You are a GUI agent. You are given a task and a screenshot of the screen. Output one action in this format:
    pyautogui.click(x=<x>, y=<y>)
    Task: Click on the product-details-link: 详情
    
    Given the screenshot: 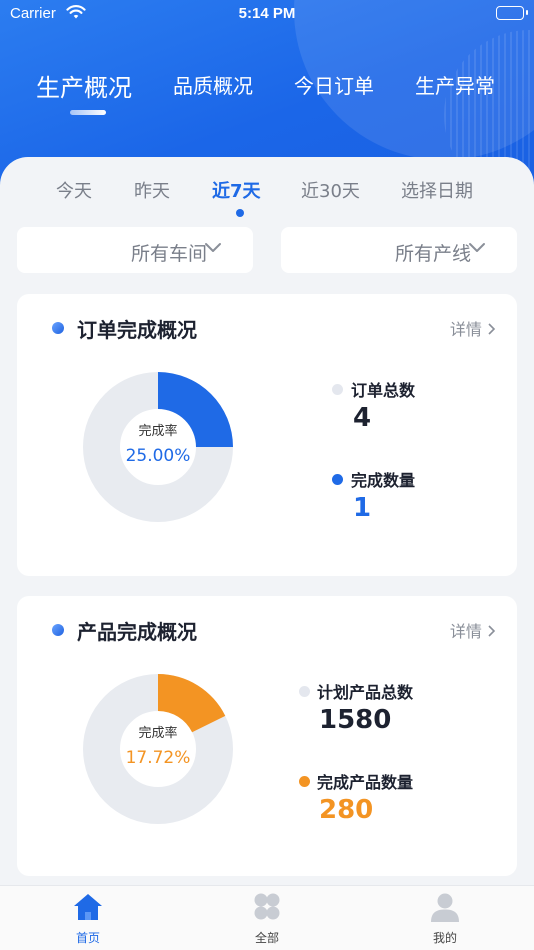 What is the action you would take?
    pyautogui.click(x=473, y=630)
    